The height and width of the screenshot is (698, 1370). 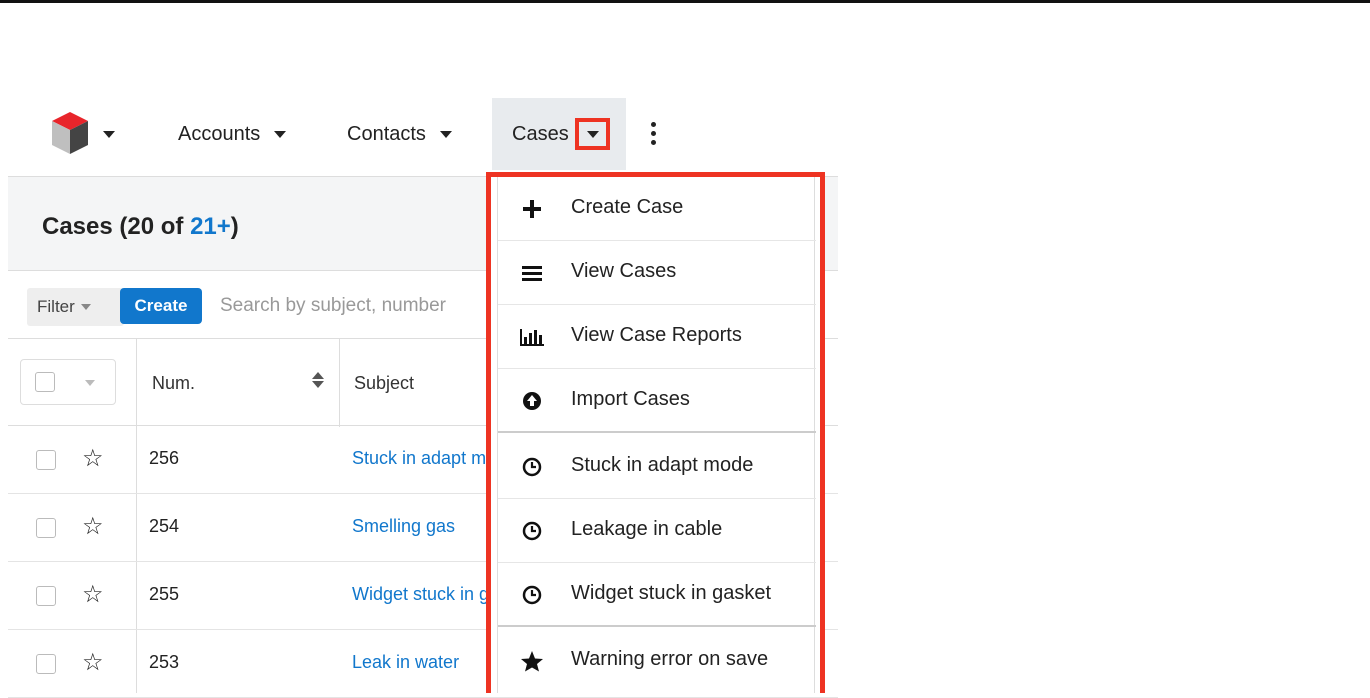 I want to click on case-subject-link: Leak in water, so click(x=421, y=662).